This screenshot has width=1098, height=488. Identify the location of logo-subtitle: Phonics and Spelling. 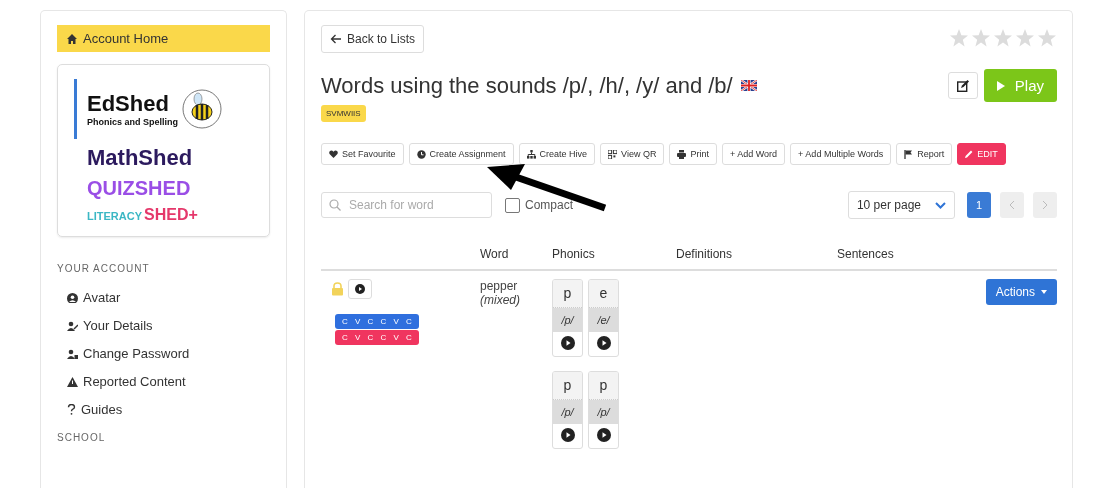
(132, 122).